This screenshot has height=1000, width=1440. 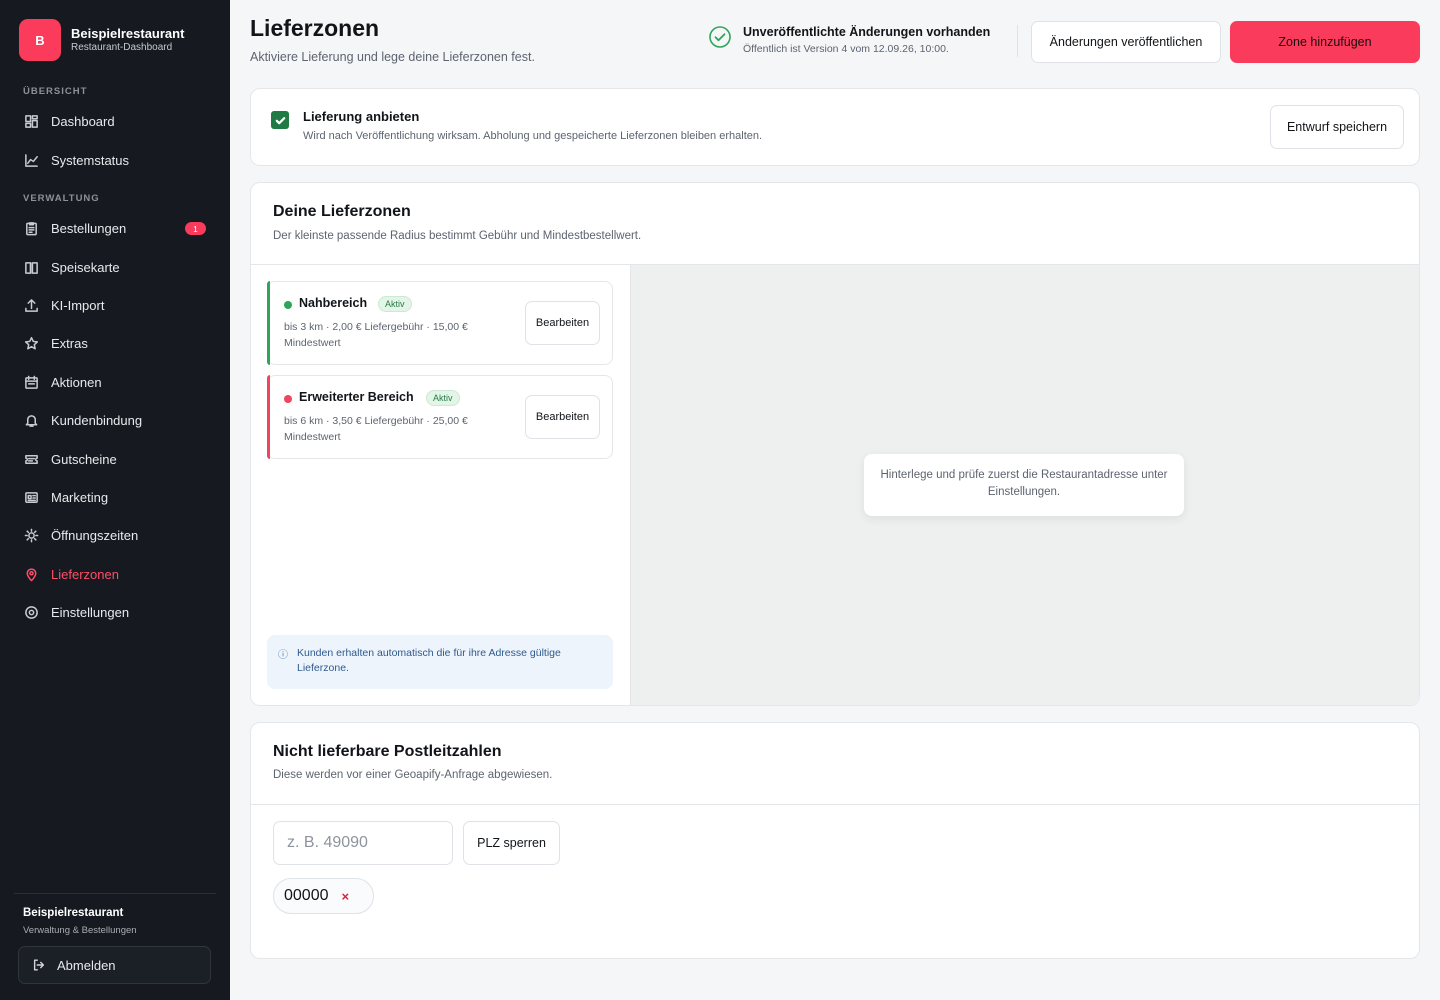 What do you see at coordinates (31, 497) in the screenshot?
I see `newspaper-icon` at bounding box center [31, 497].